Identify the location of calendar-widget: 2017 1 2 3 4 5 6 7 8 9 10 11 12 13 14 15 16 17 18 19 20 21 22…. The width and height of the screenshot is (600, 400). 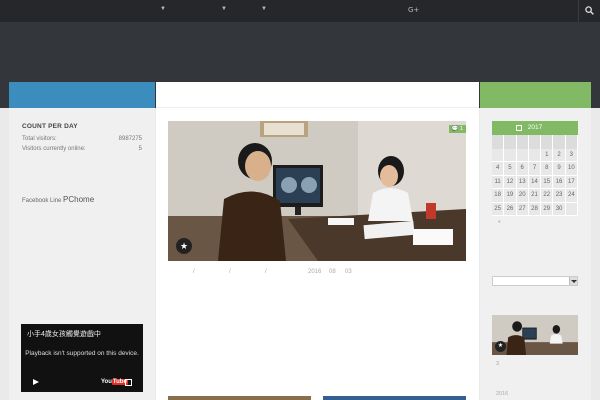
(535, 174).